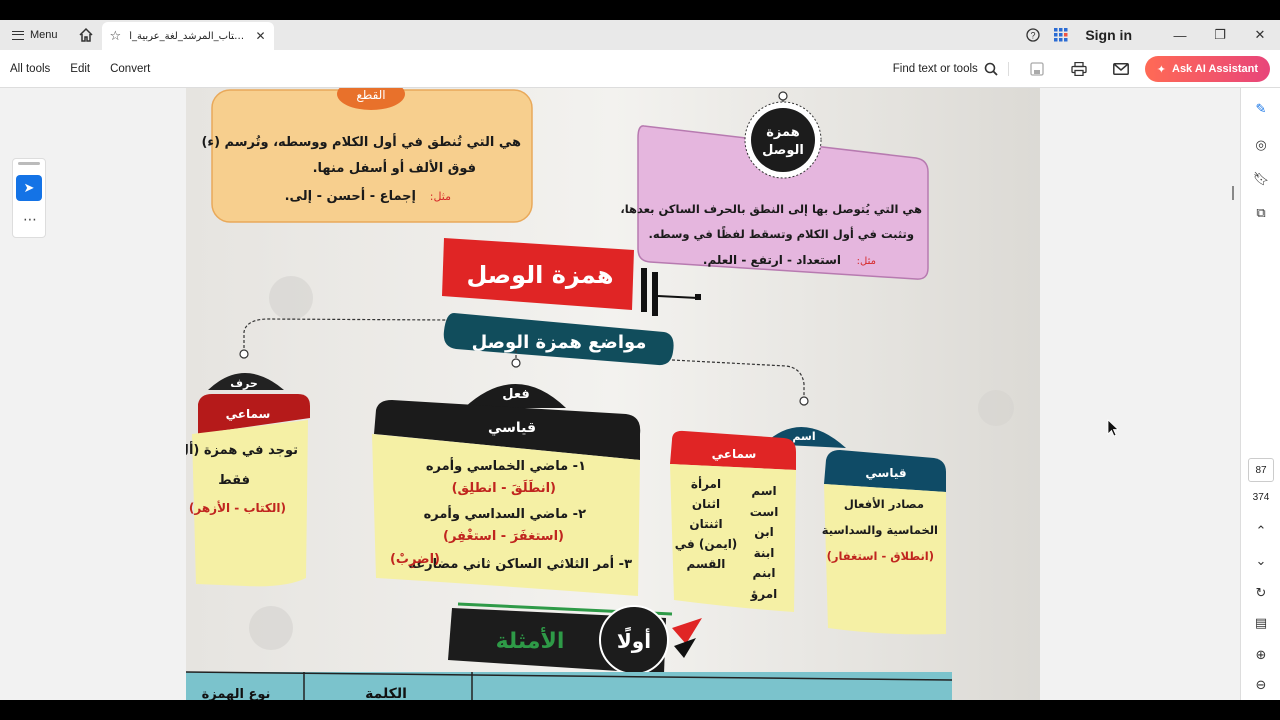  I want to click on menu-label: Menu, so click(44, 35).